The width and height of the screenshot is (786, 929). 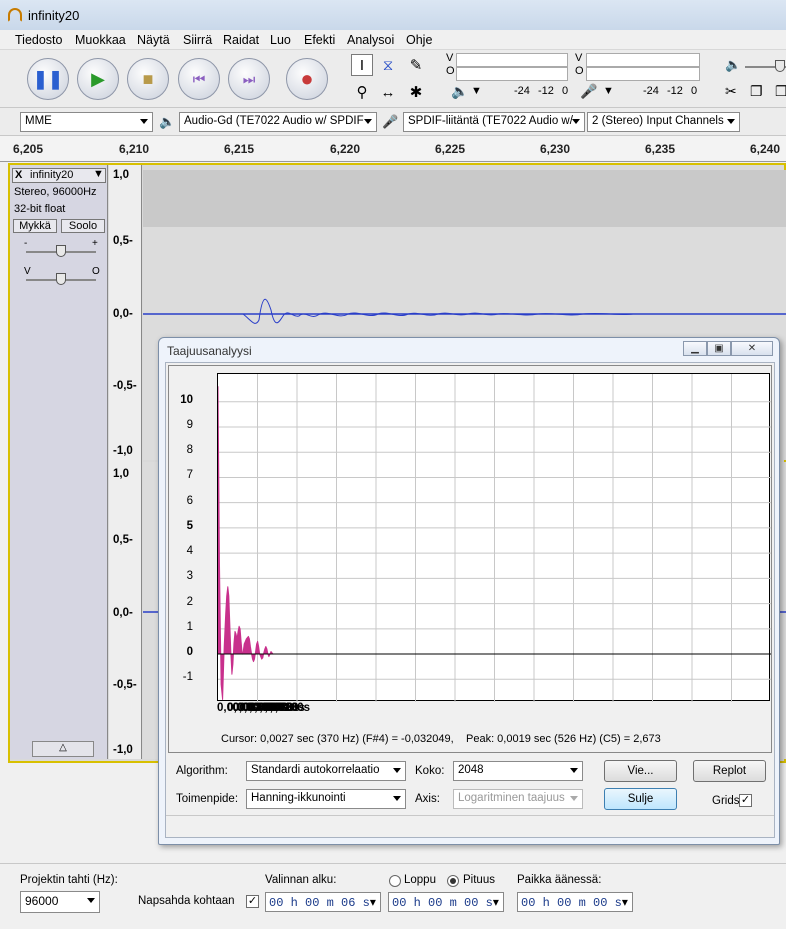 I want to click on timeshift-tool: ↔, so click(x=388, y=92).